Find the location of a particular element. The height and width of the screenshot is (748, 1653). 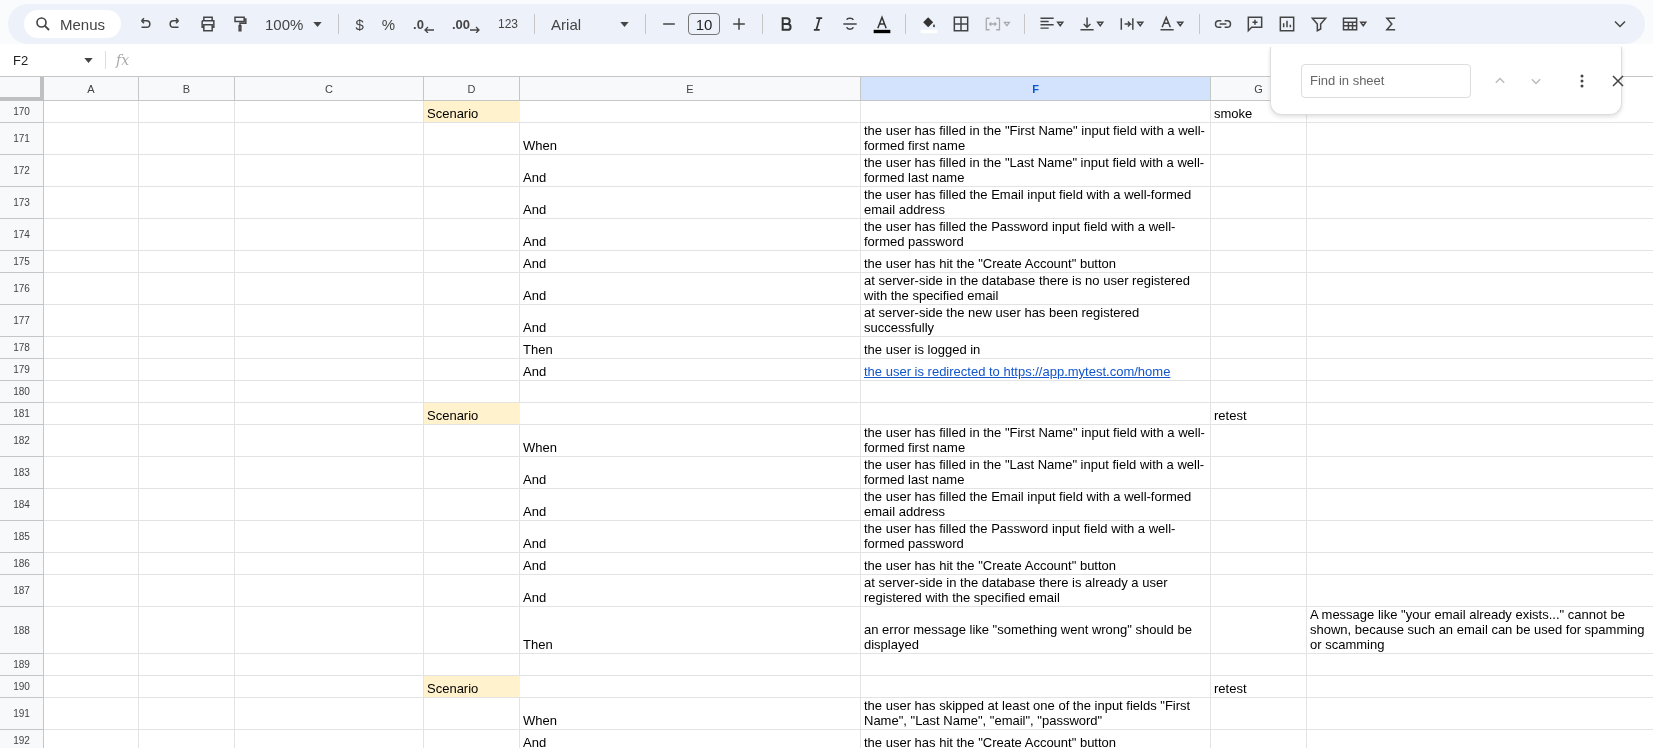

table-cell-text: smoke is located at coordinates (1233, 113).